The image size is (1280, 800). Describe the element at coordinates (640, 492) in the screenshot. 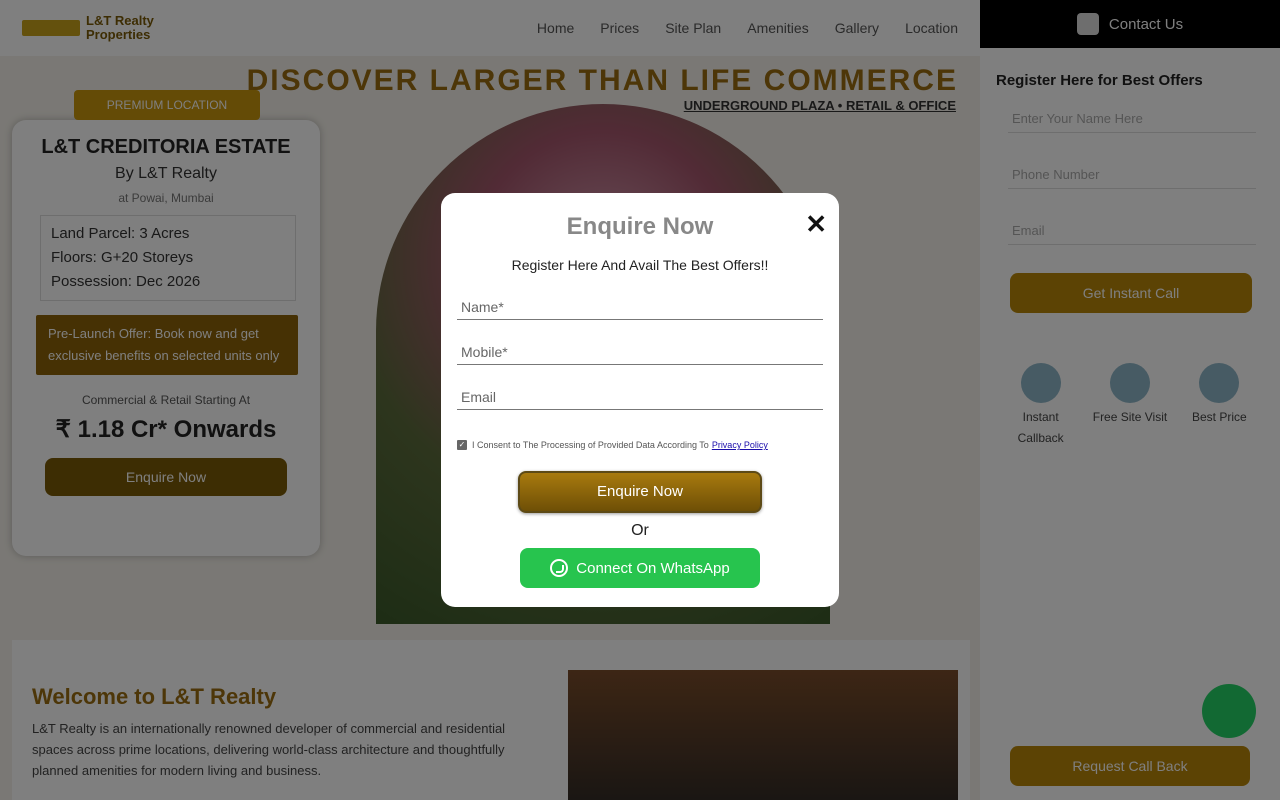

I see `enquire-submit-button: Enquire Now` at that location.